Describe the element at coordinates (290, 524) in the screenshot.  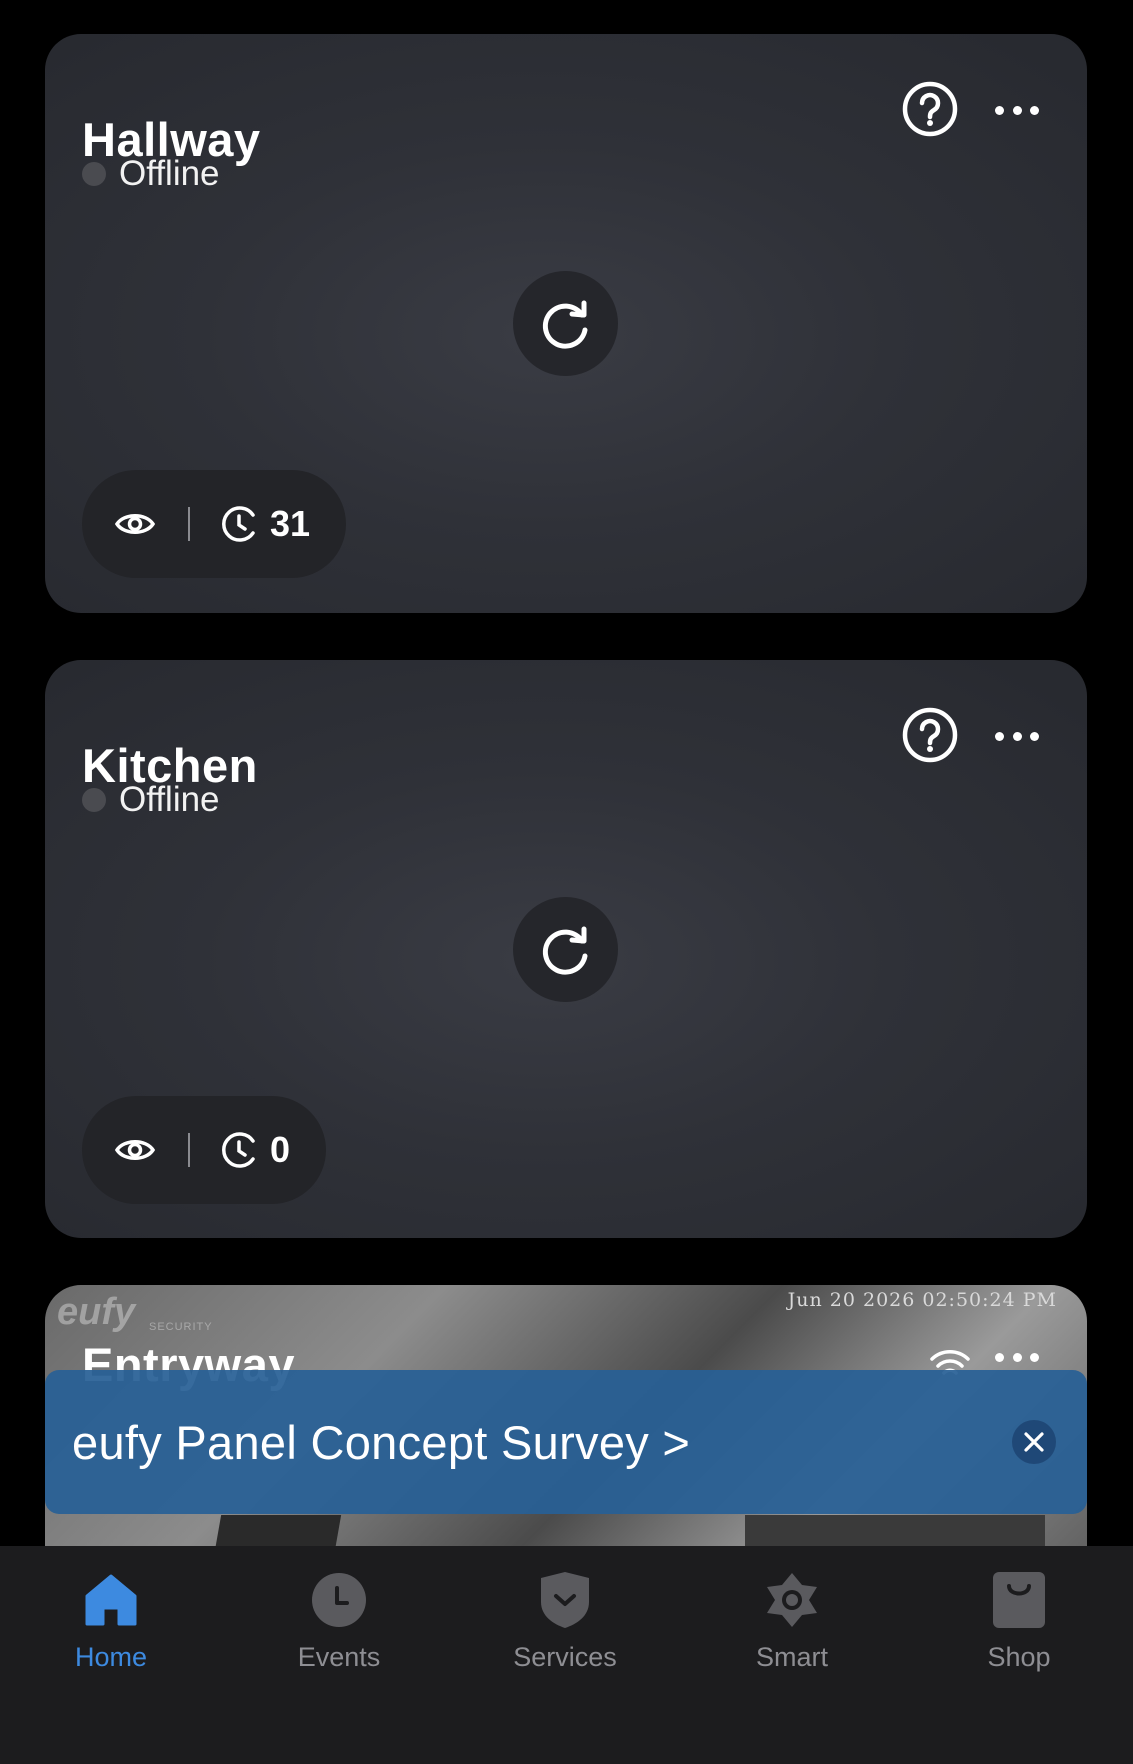
I see `event-count: 31` at that location.